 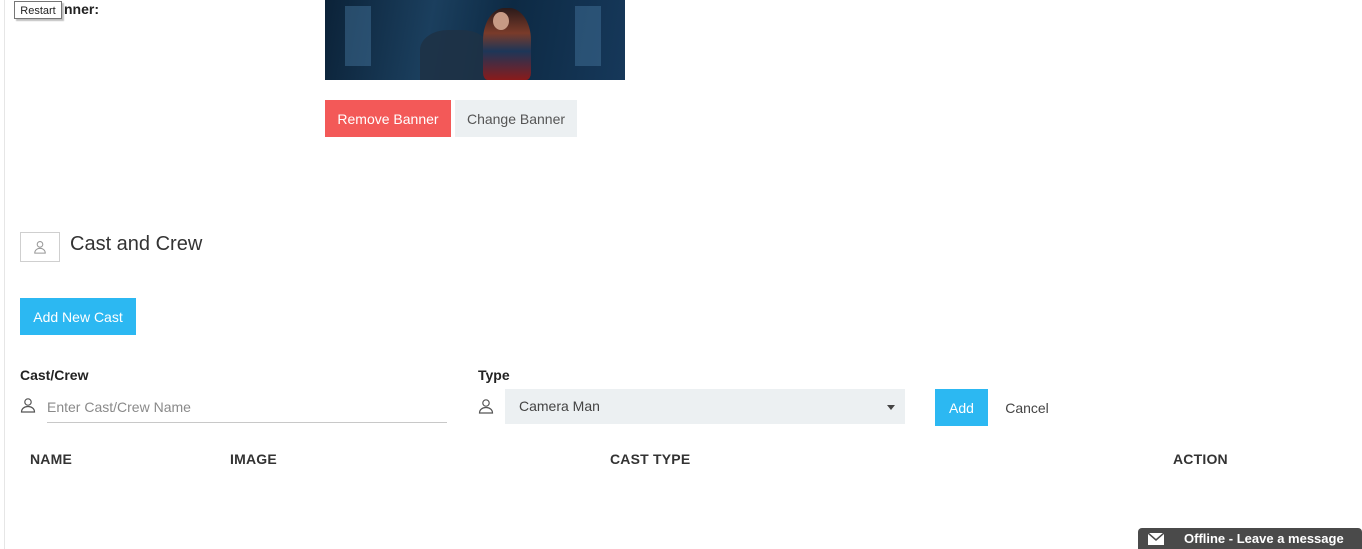 I want to click on remove-banner-button: Remove Banner, so click(x=388, y=118).